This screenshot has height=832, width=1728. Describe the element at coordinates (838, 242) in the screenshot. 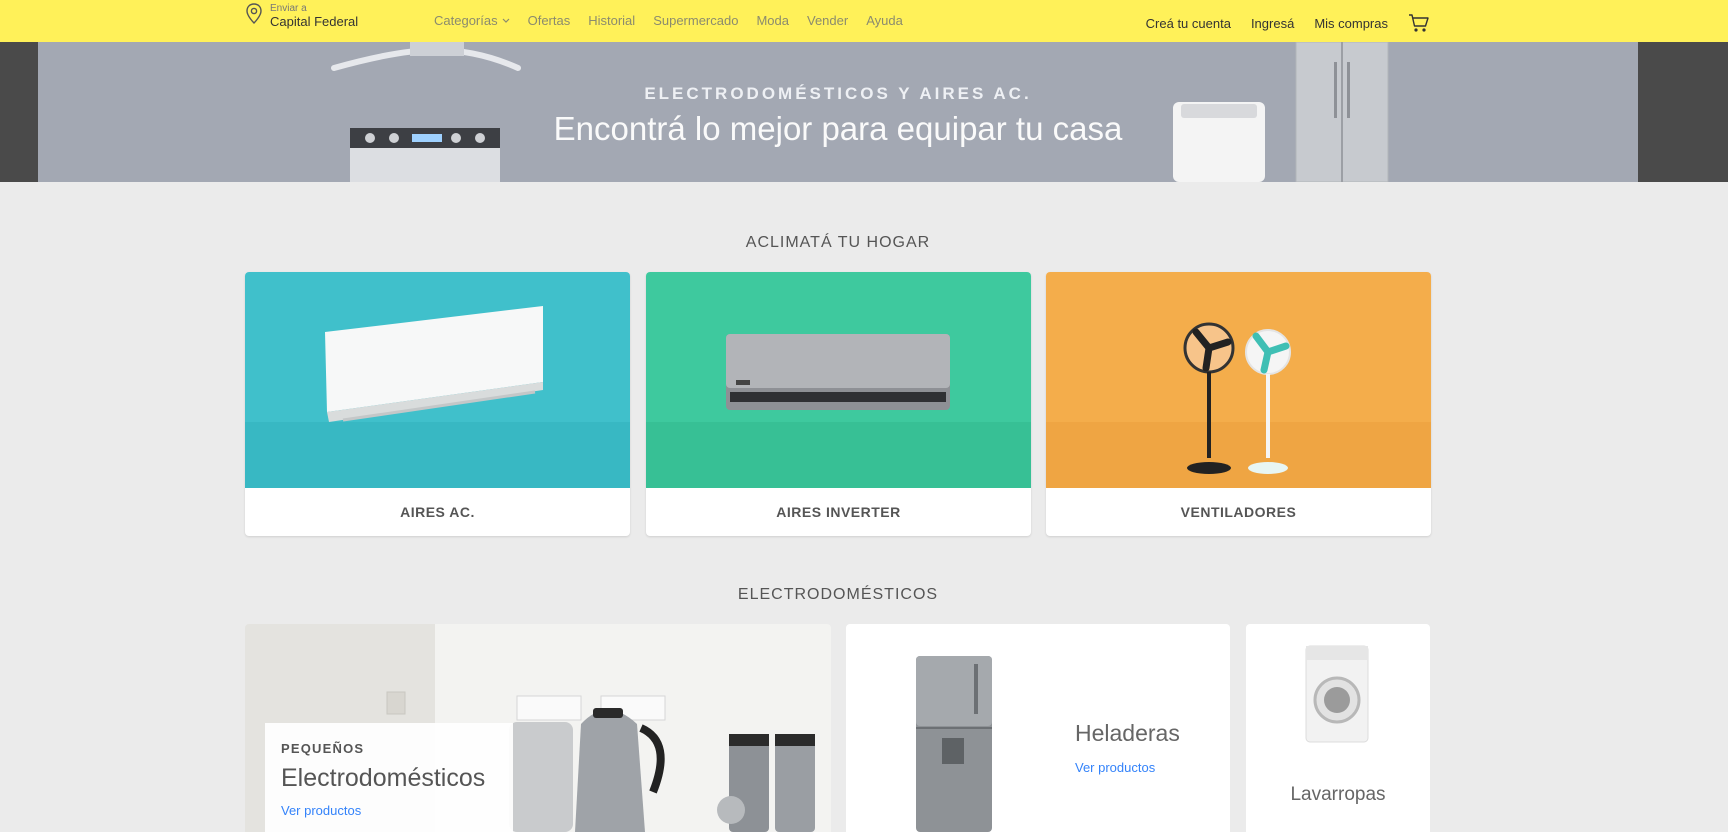

I see `climate-section-title: ACLIMATÁ TU HOGAR` at that location.